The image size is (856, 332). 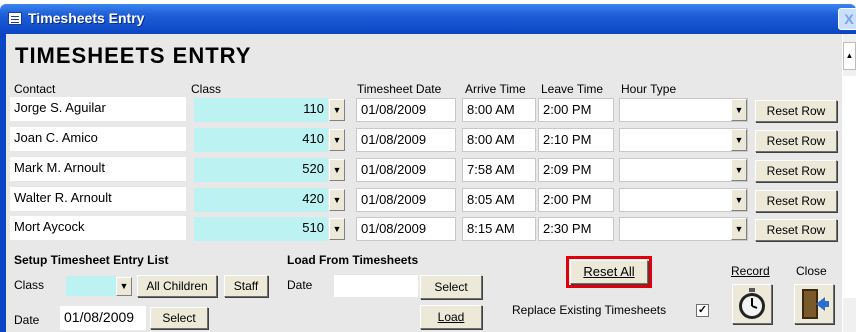 I want to click on arrive-time-cell: 8:05 AM, so click(x=499, y=200).